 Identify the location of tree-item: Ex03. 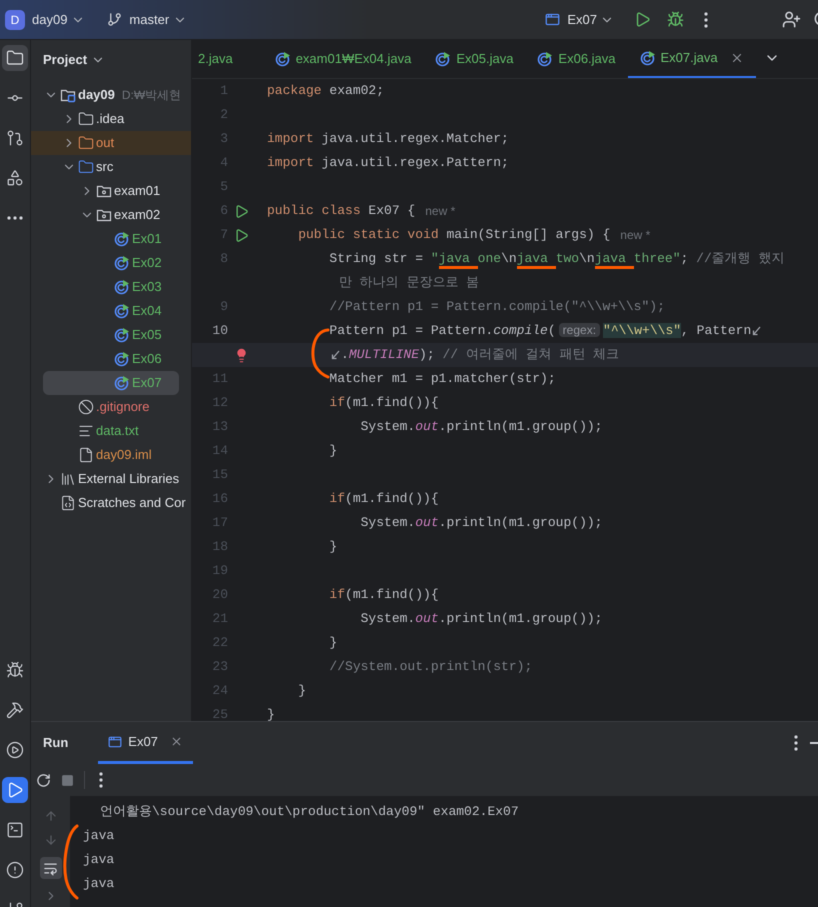
(111, 287).